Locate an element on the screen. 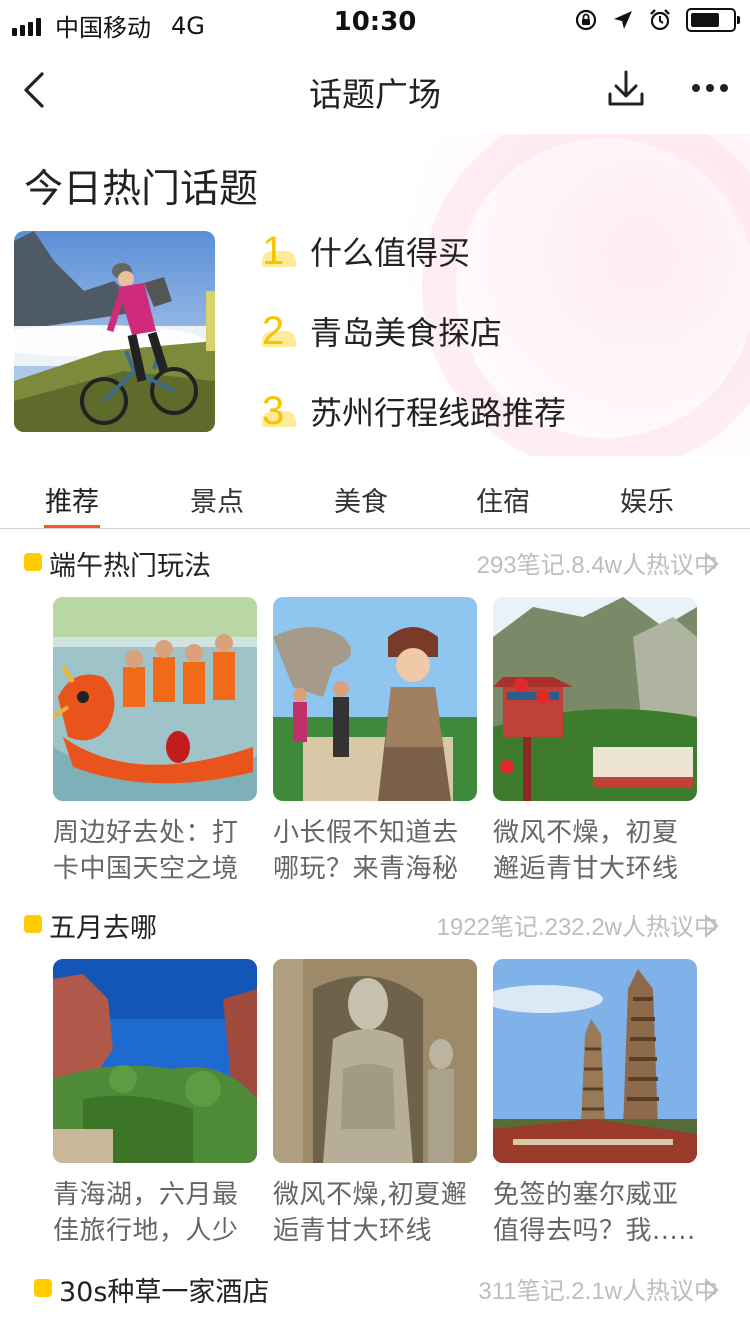 The height and width of the screenshot is (1334, 750). card-caption: 青海湖，六月最佳旅行地，人少 is located at coordinates (146, 1213).